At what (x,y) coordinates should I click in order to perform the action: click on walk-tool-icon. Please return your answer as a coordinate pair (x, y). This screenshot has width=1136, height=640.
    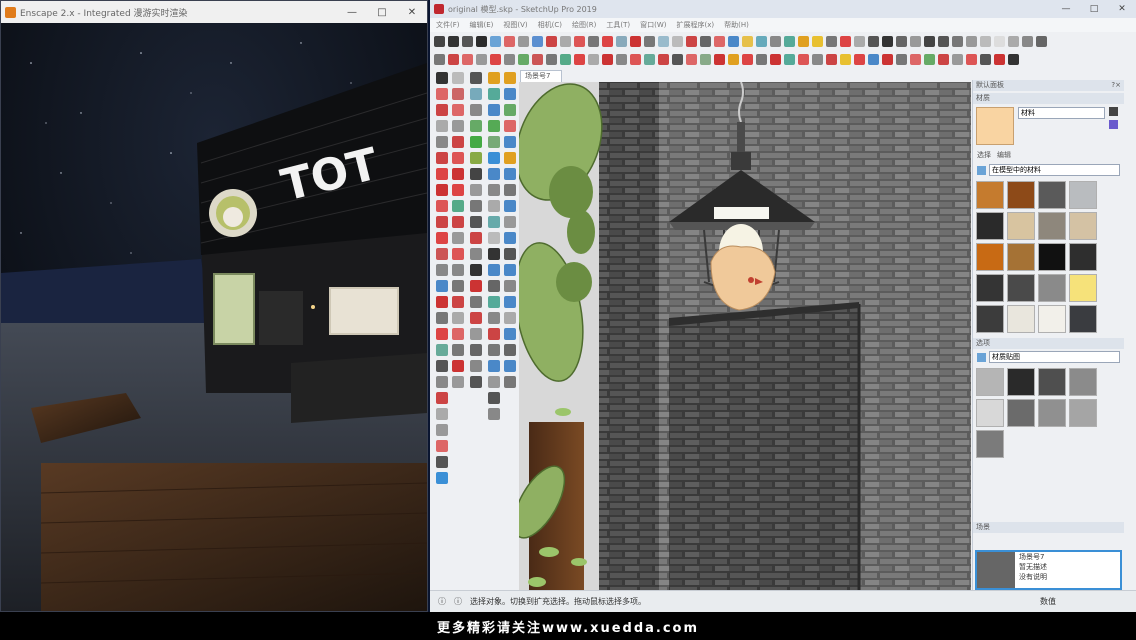
    Looking at the image, I should click on (442, 366).